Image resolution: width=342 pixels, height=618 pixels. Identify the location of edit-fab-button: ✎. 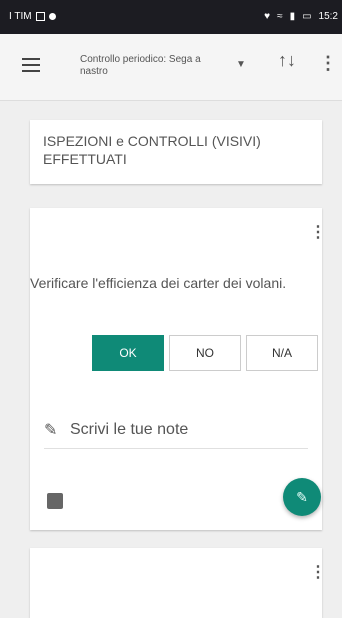
(302, 497).